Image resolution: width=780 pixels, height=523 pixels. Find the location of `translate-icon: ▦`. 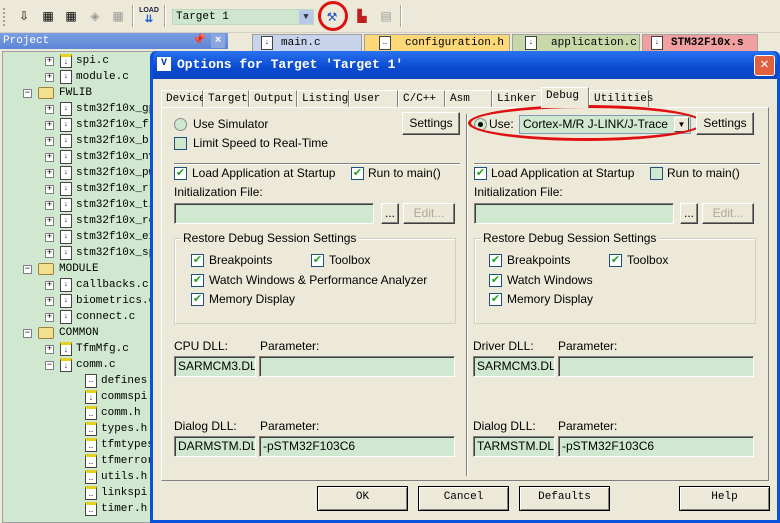

translate-icon: ▦ is located at coordinates (48, 16).